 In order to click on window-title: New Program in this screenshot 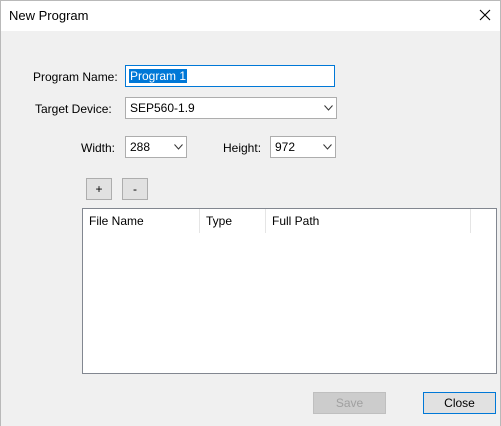, I will do `click(49, 15)`.